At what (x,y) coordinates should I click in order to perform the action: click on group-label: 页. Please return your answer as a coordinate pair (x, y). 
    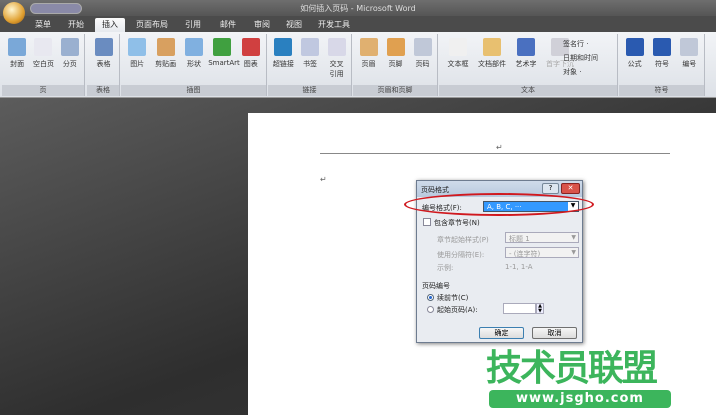
    Looking at the image, I should click on (43, 90).